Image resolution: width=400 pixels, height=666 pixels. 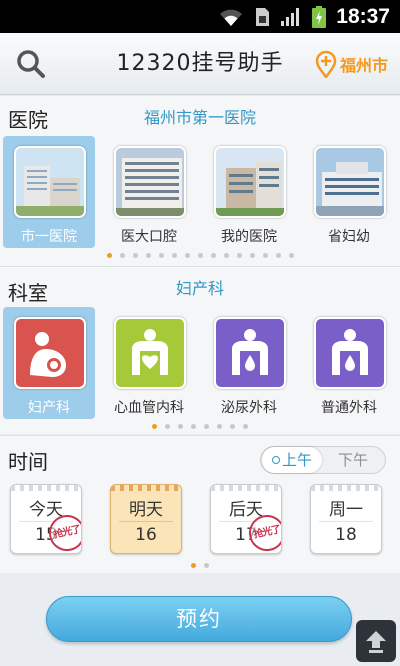 I want to click on body-icon, so click(x=350, y=352).